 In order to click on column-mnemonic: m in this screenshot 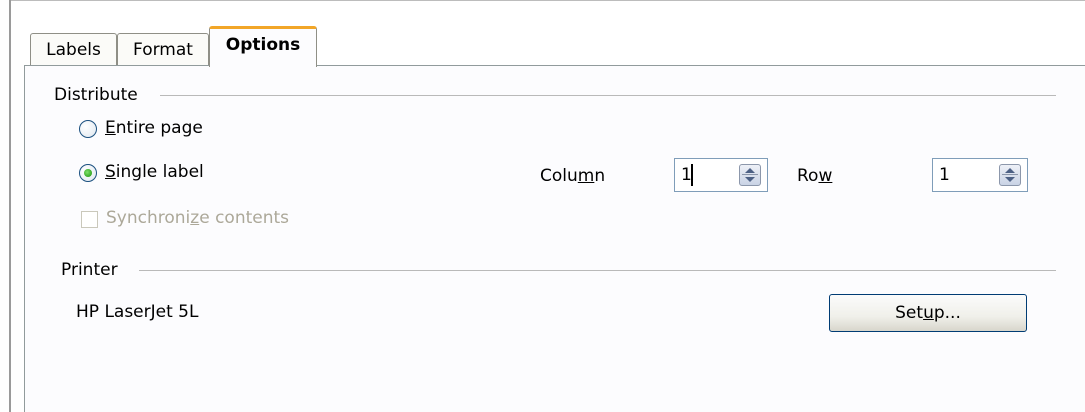, I will do `click(586, 176)`.